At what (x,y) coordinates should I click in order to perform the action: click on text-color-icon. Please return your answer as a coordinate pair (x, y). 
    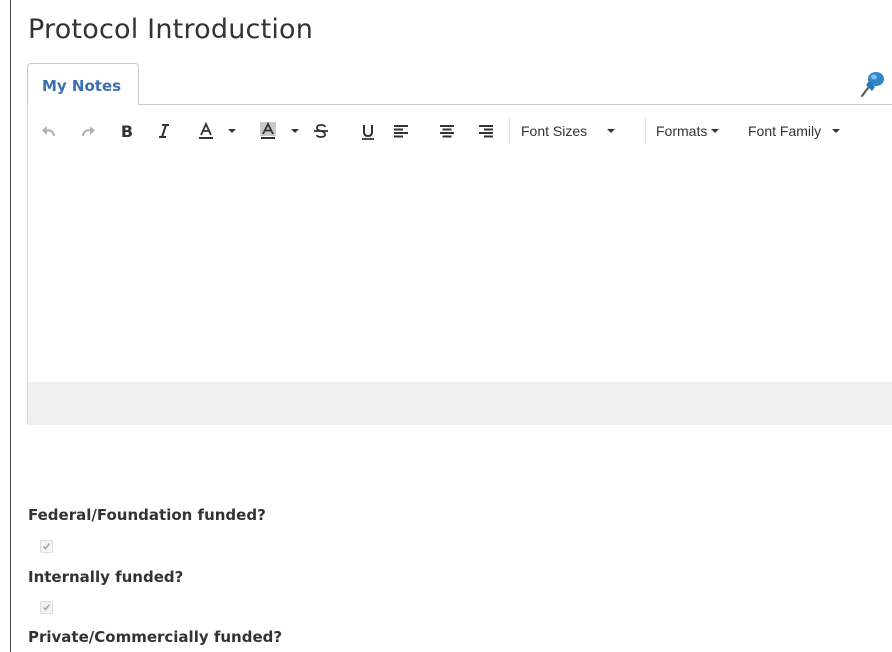
    Looking at the image, I should click on (206, 130).